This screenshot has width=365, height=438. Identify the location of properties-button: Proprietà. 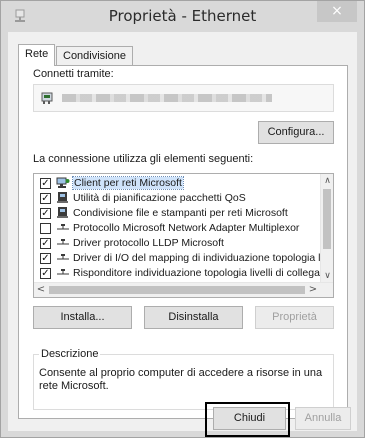
(294, 317).